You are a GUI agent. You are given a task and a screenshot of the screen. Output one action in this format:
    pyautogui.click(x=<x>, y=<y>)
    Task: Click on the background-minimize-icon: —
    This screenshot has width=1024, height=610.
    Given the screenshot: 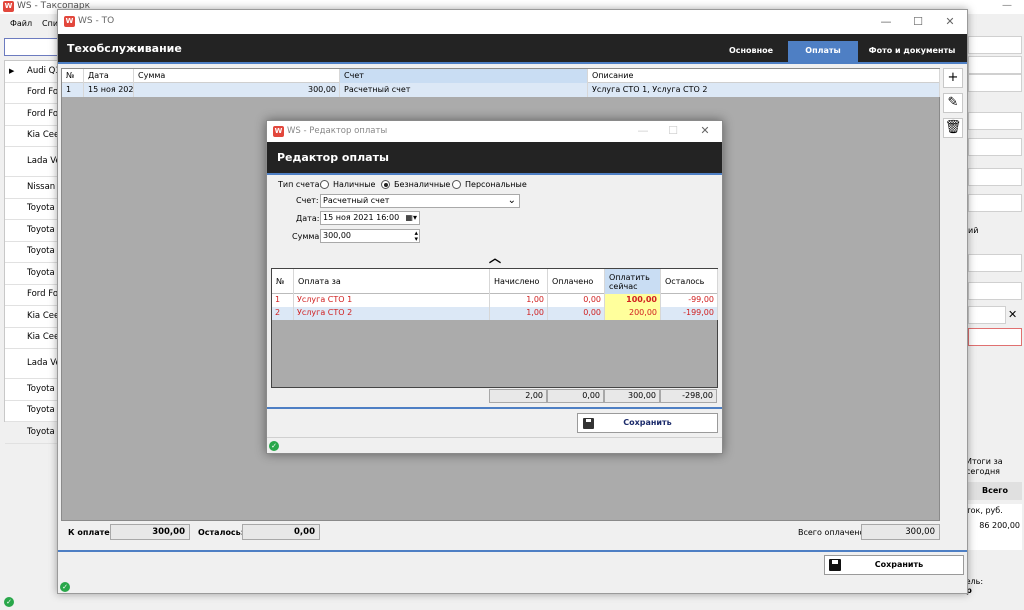 What is the action you would take?
    pyautogui.click(x=1007, y=5)
    